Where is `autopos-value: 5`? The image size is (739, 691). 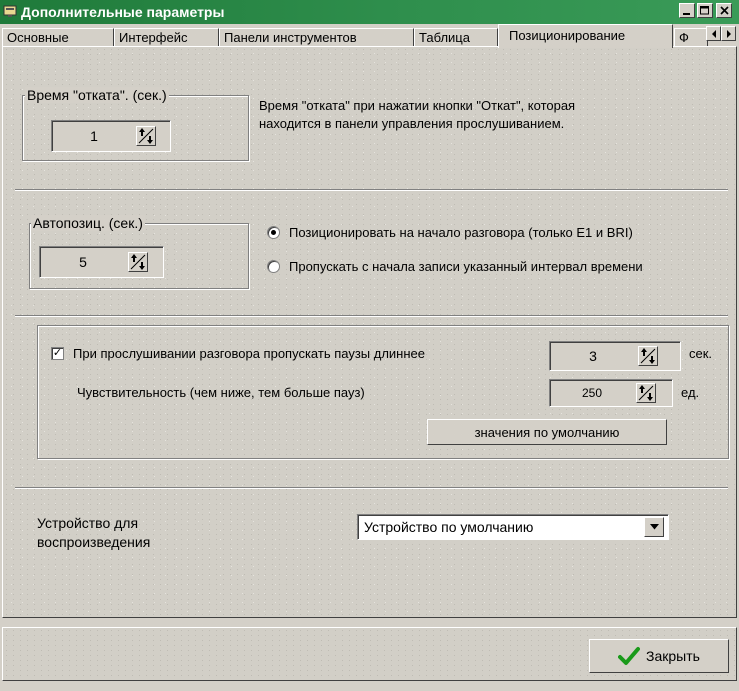 autopos-value: 5 is located at coordinates (83, 262).